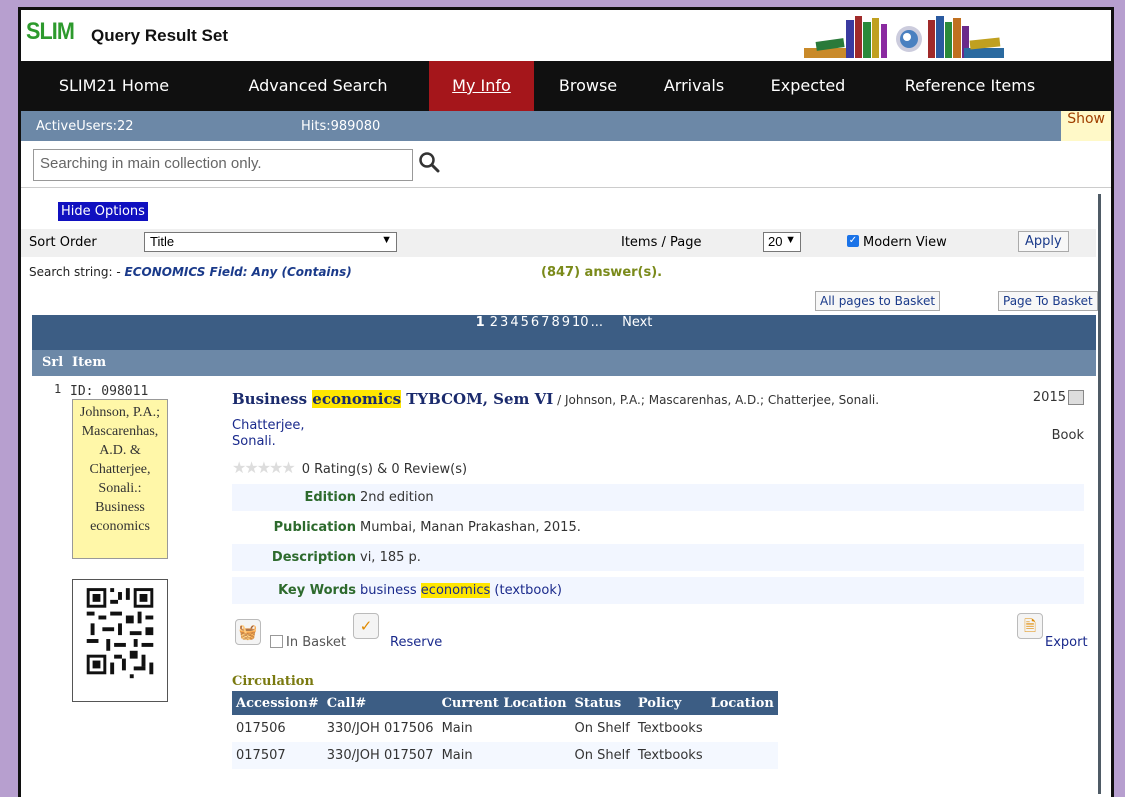 This screenshot has width=1125, height=797. What do you see at coordinates (494, 322) in the screenshot?
I see `page-link: 2` at bounding box center [494, 322].